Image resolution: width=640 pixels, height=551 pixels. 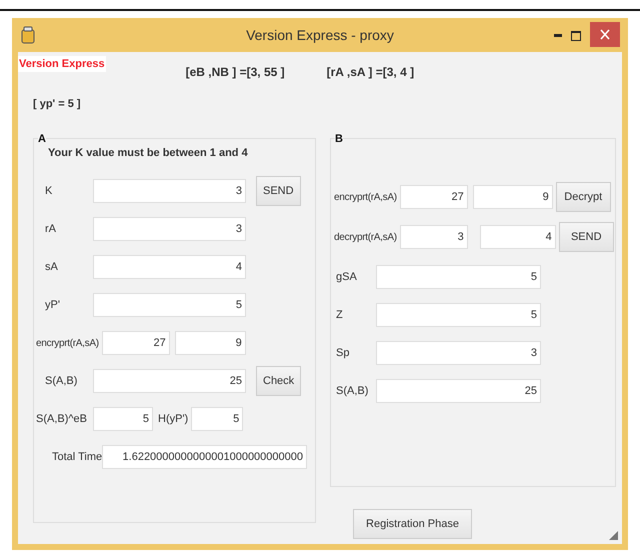 I want to click on field-label: sA, so click(x=51, y=267).